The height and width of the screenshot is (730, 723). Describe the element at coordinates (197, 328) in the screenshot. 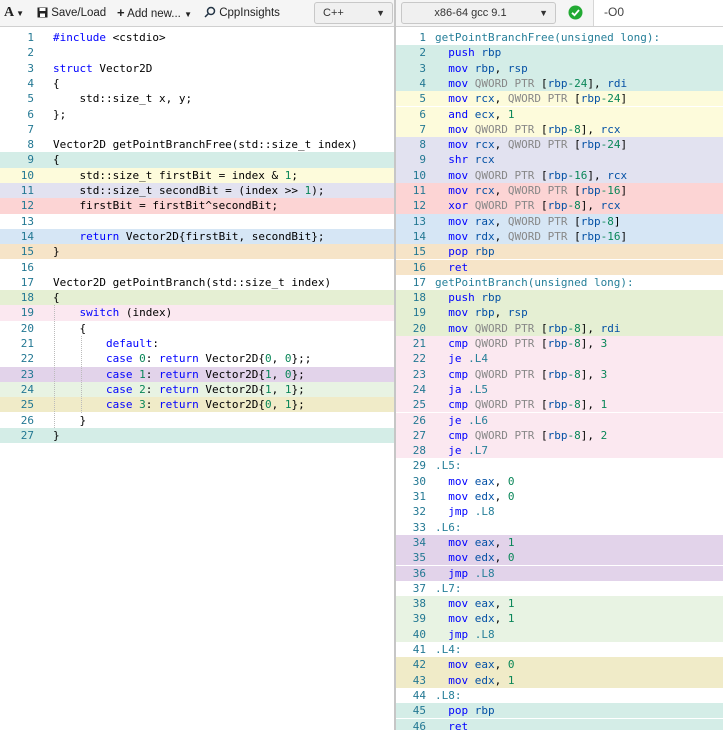

I see `source-line: 20 {` at that location.